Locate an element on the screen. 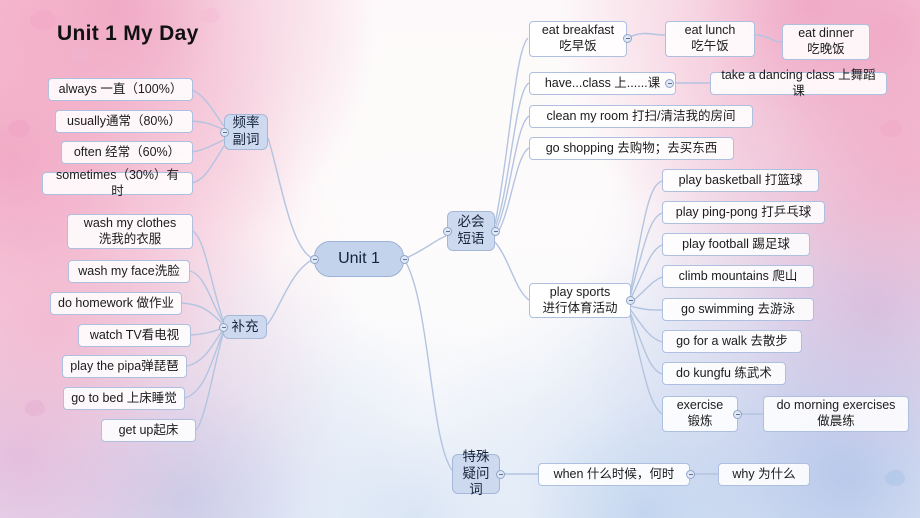 The width and height of the screenshot is (920, 518). list-item-label: eat dinner 吃晚饭 is located at coordinates (826, 41).